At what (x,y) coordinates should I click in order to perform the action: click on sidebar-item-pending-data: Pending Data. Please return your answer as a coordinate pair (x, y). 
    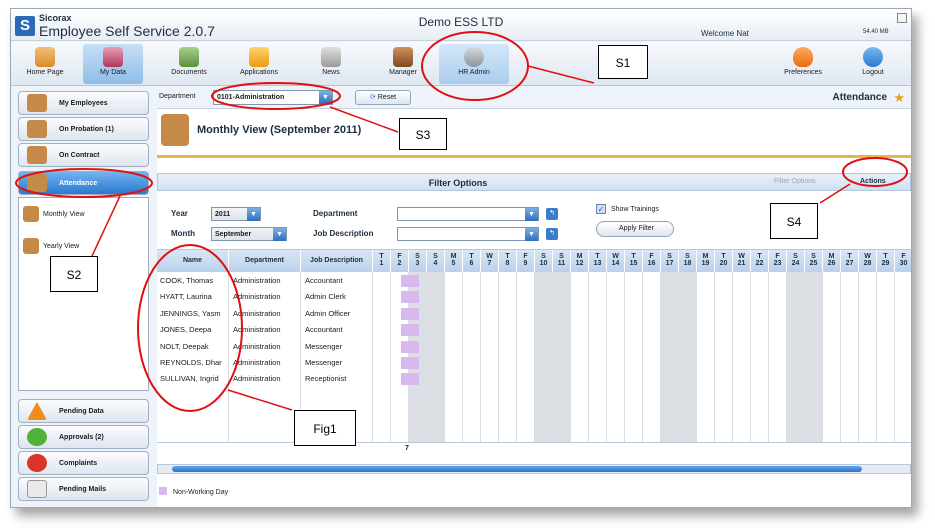
    Looking at the image, I should click on (83, 411).